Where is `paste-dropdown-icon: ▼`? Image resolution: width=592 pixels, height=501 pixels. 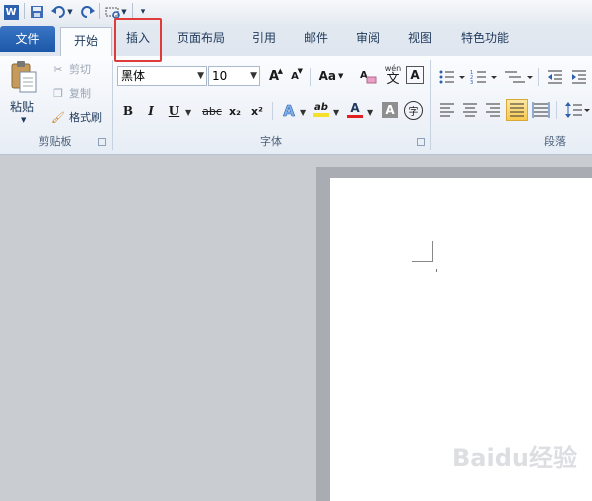
paste-dropdown-icon: ▼ is located at coordinates (23, 120).